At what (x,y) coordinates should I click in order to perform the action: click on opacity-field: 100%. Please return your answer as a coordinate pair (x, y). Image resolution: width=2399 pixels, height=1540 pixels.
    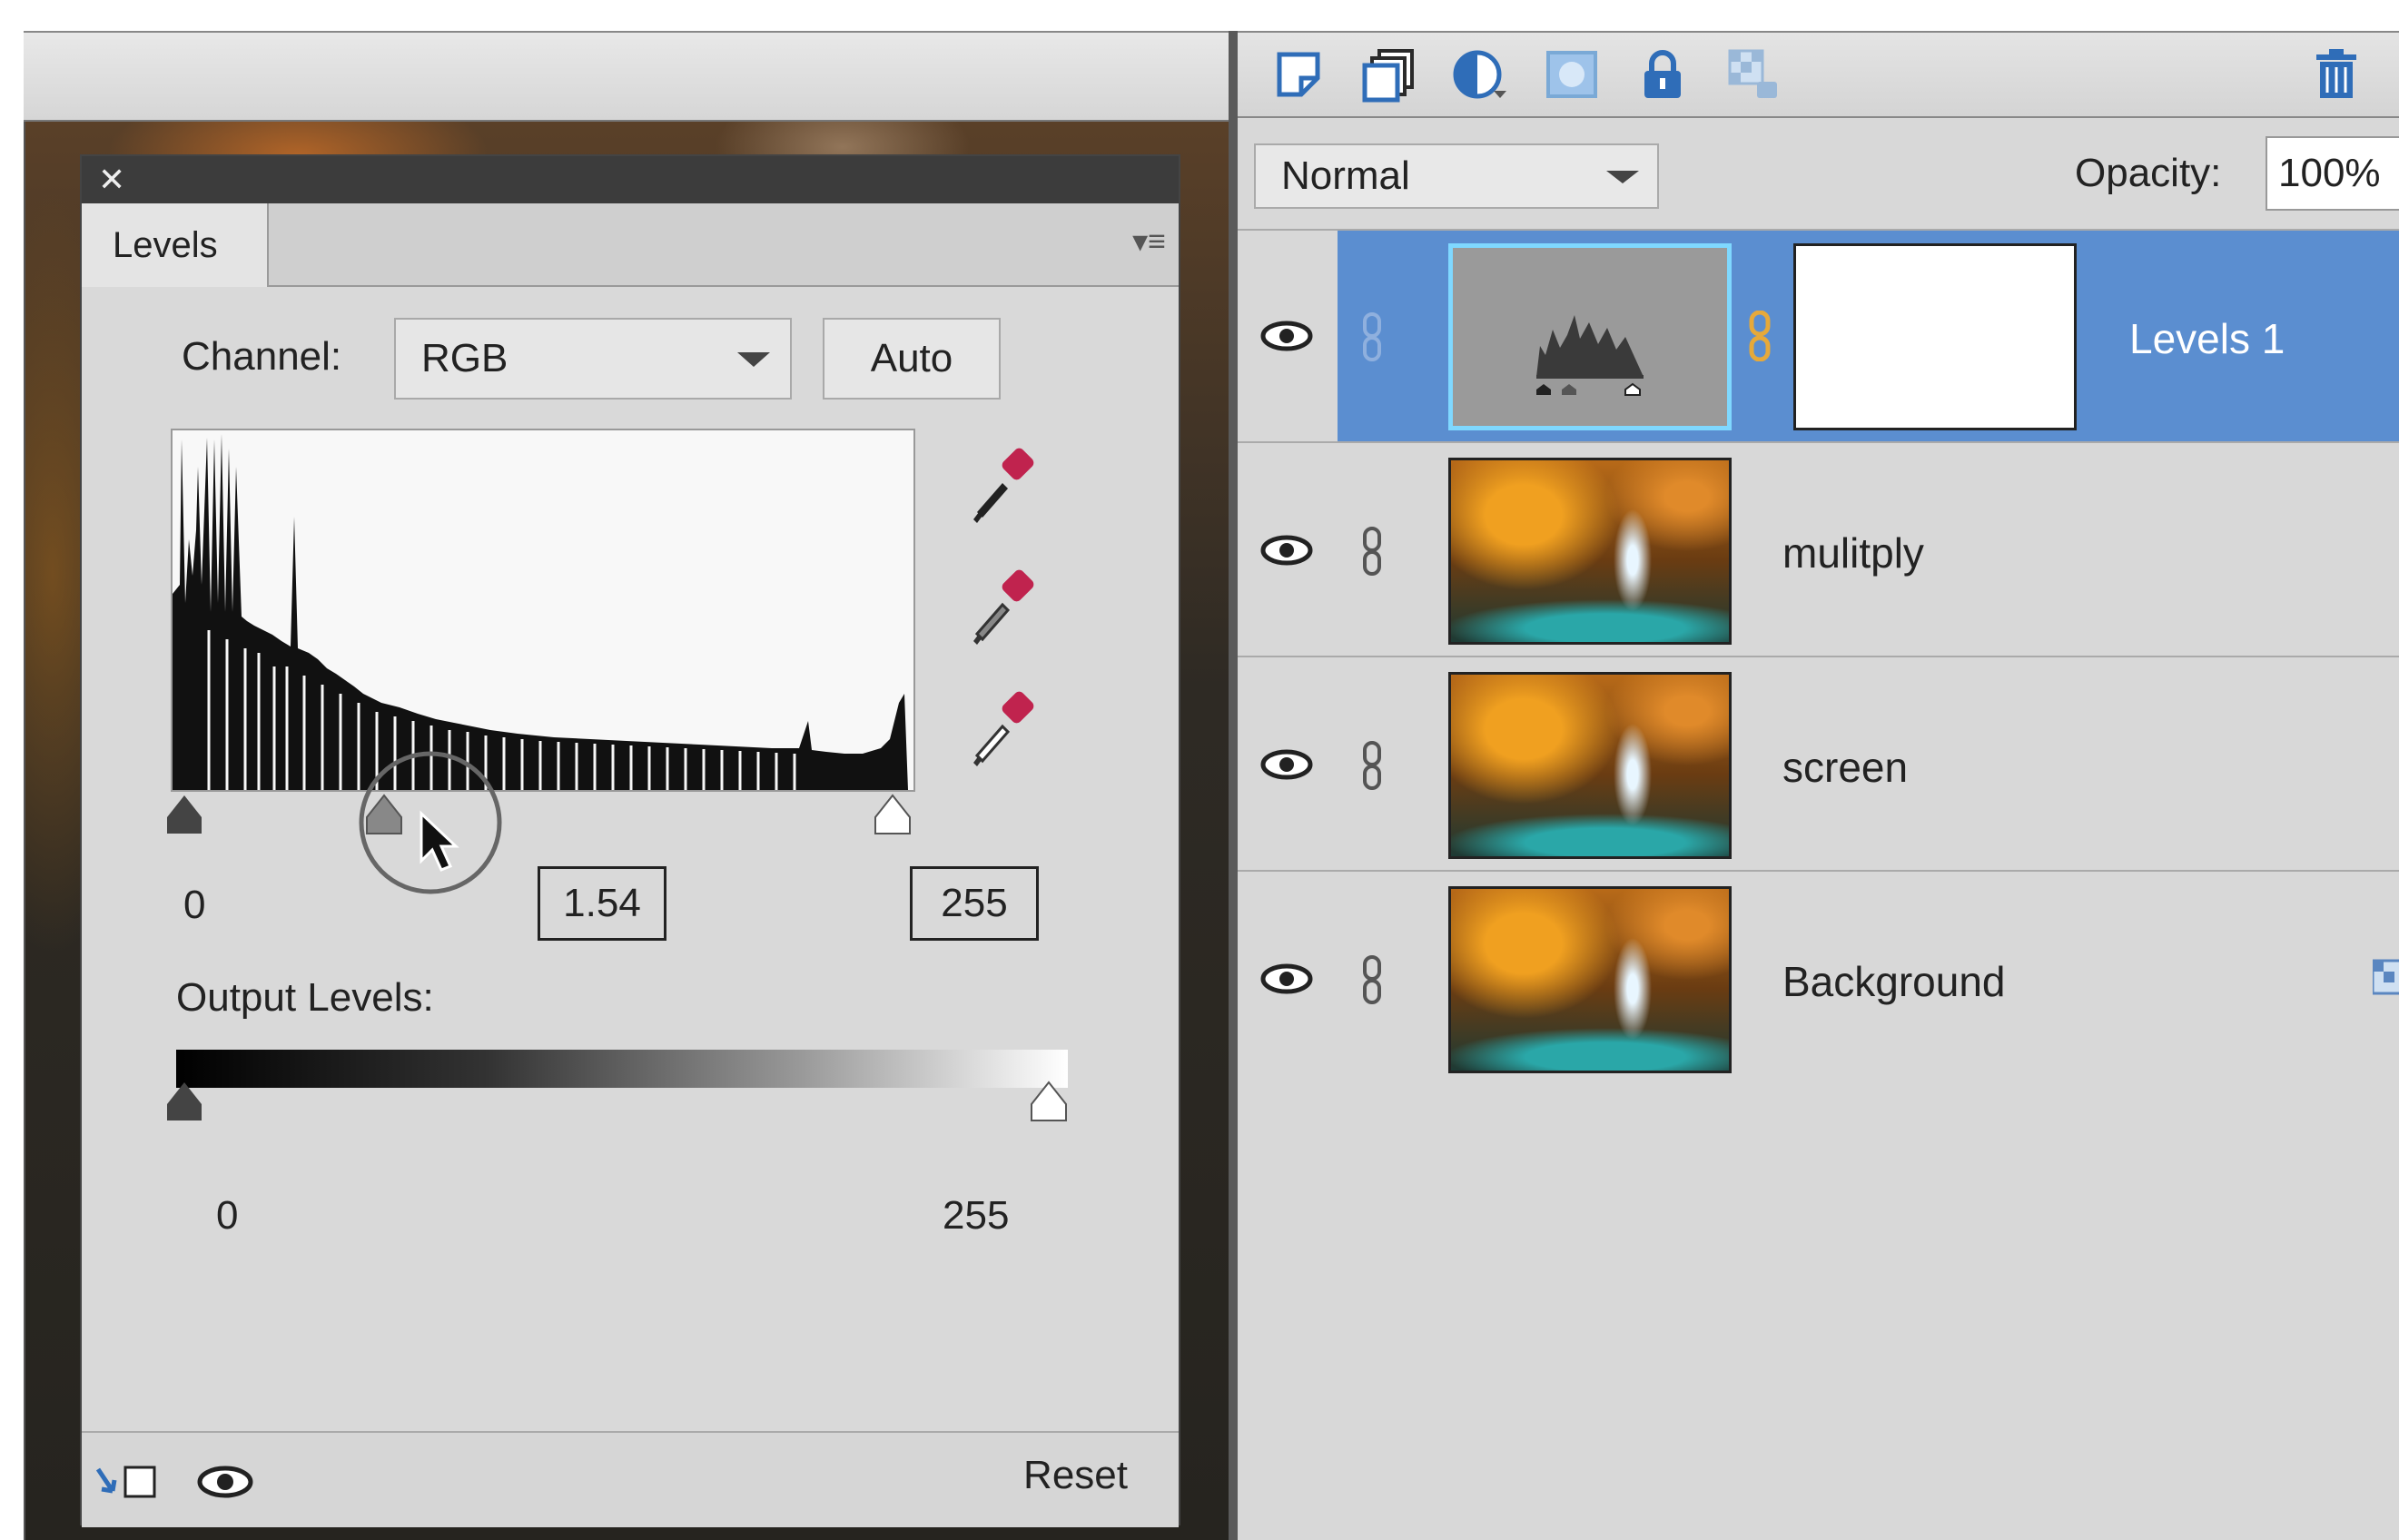
    Looking at the image, I should click on (2332, 173).